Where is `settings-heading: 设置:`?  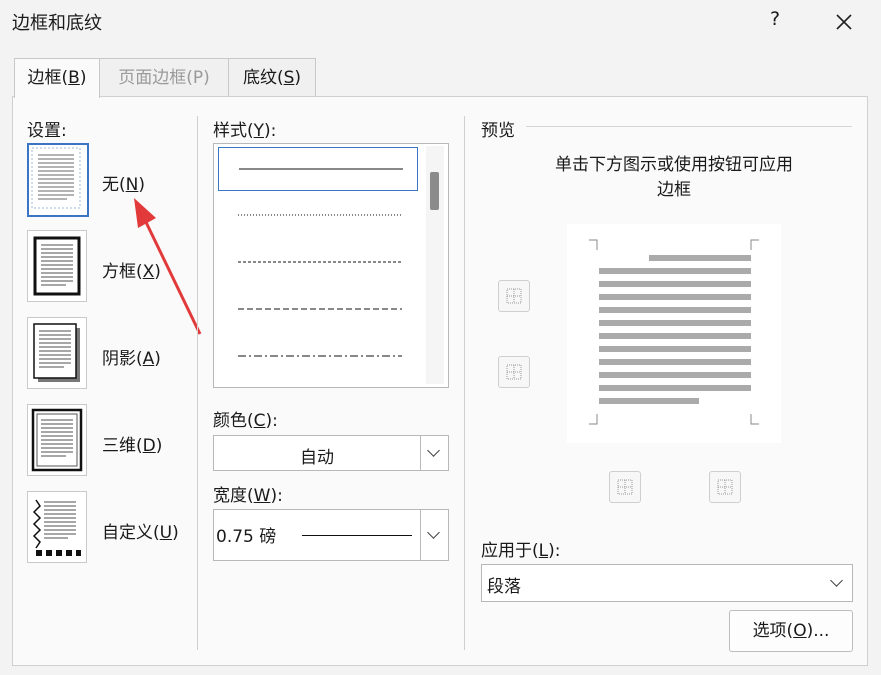
settings-heading: 设置: is located at coordinates (47, 131).